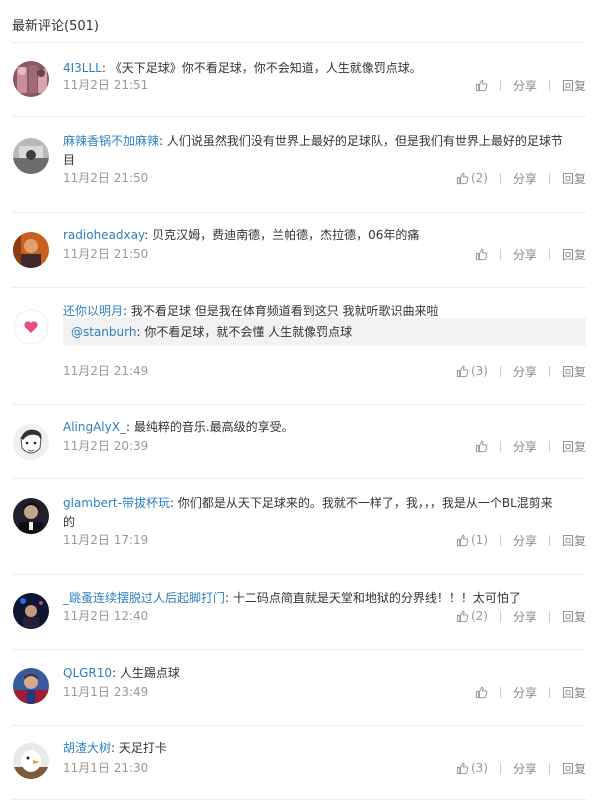 This screenshot has height=807, width=603. Describe the element at coordinates (31, 516) in the screenshot. I see `avatar-dark-man` at that location.